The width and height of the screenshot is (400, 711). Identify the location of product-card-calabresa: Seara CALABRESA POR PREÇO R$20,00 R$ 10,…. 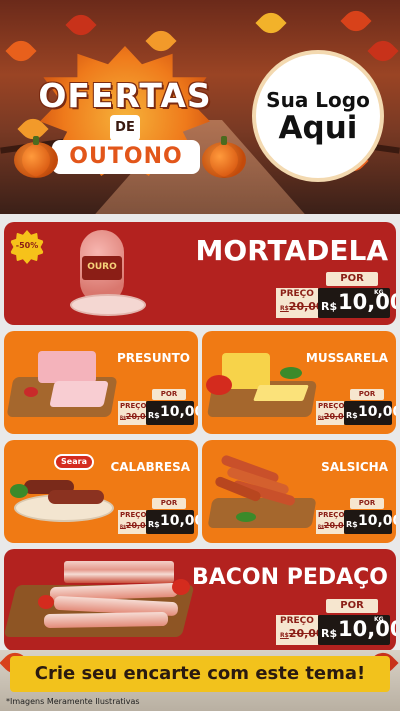
(101, 491).